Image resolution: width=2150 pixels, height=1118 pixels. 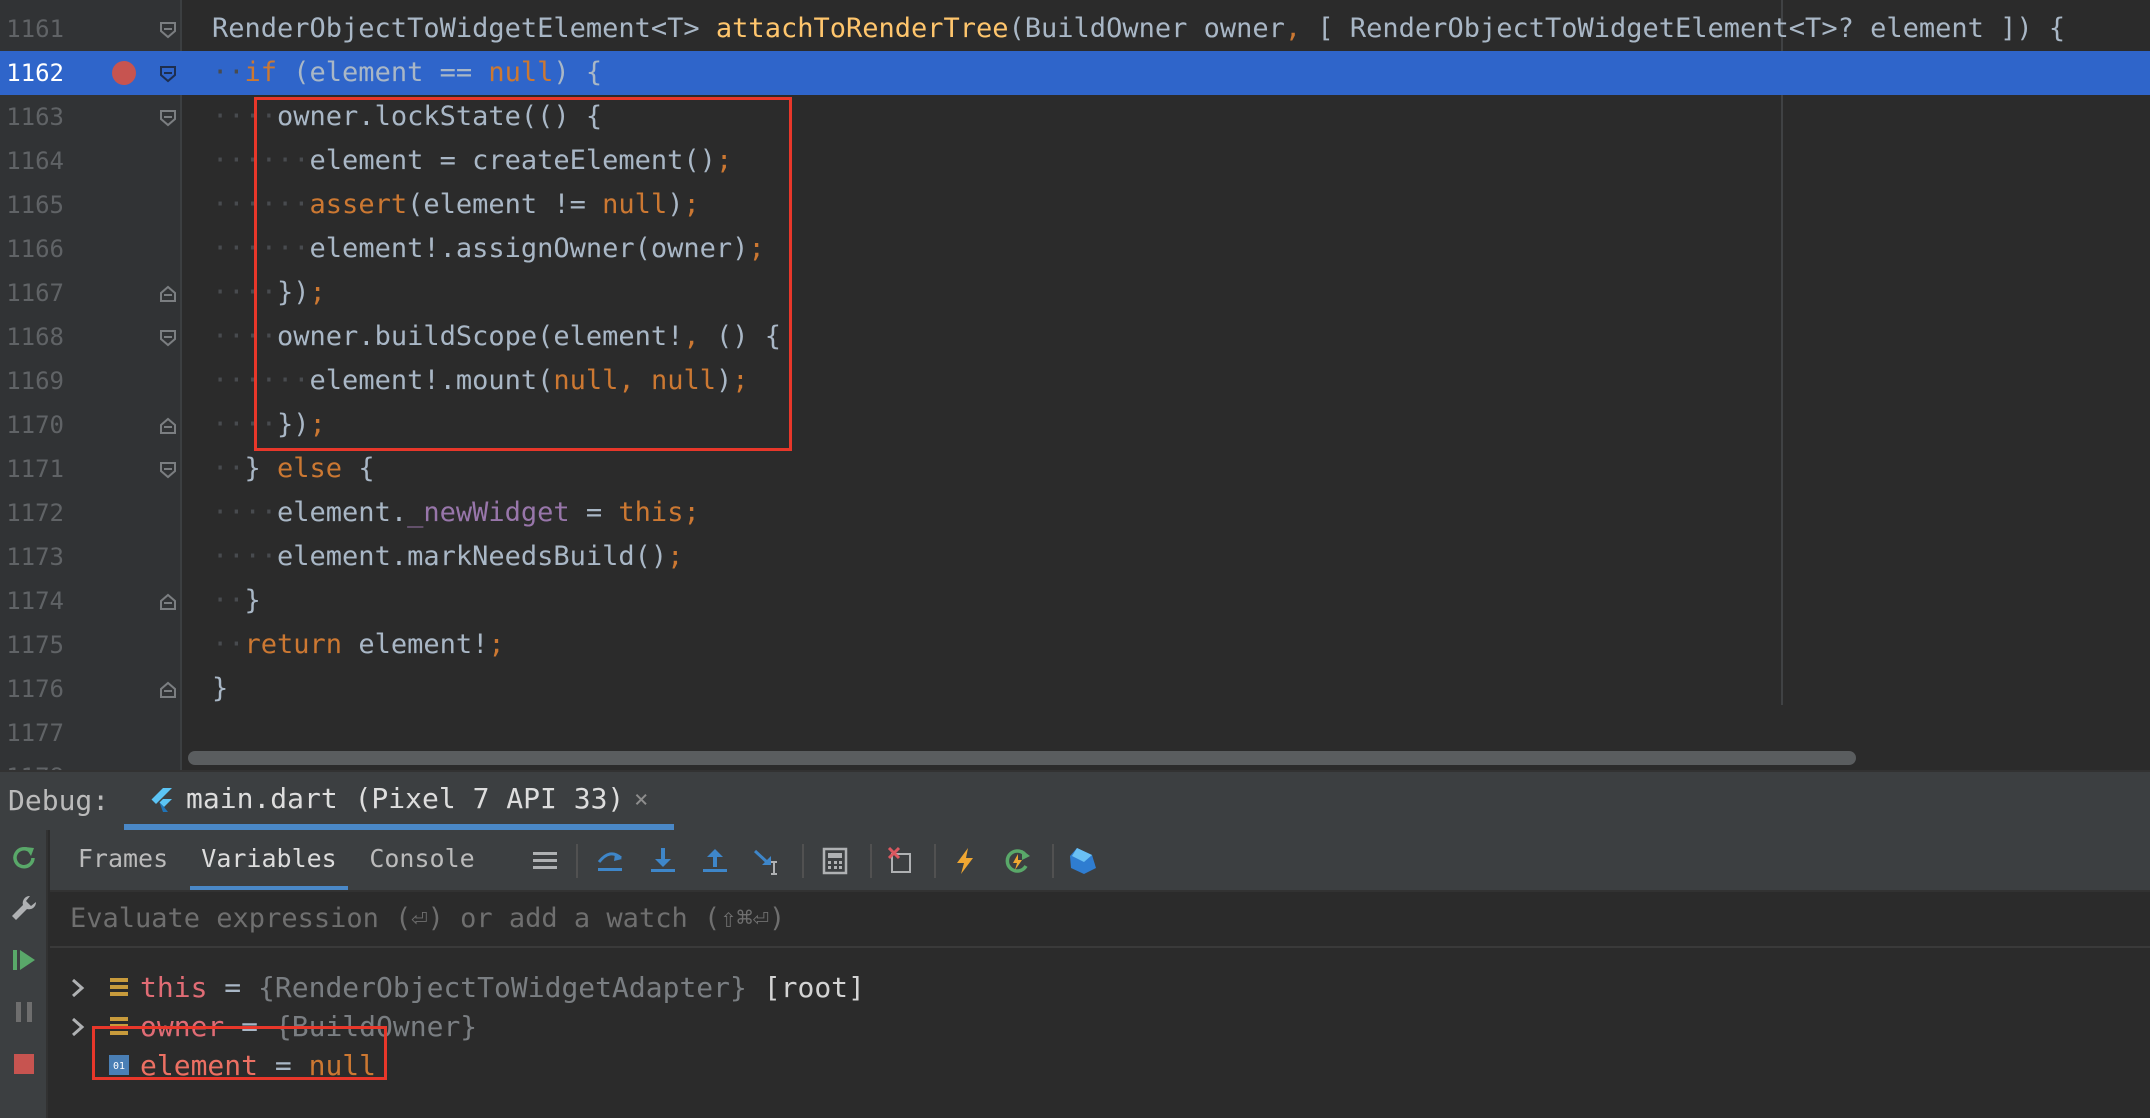 I want to click on flutter-icon, so click(x=161, y=800).